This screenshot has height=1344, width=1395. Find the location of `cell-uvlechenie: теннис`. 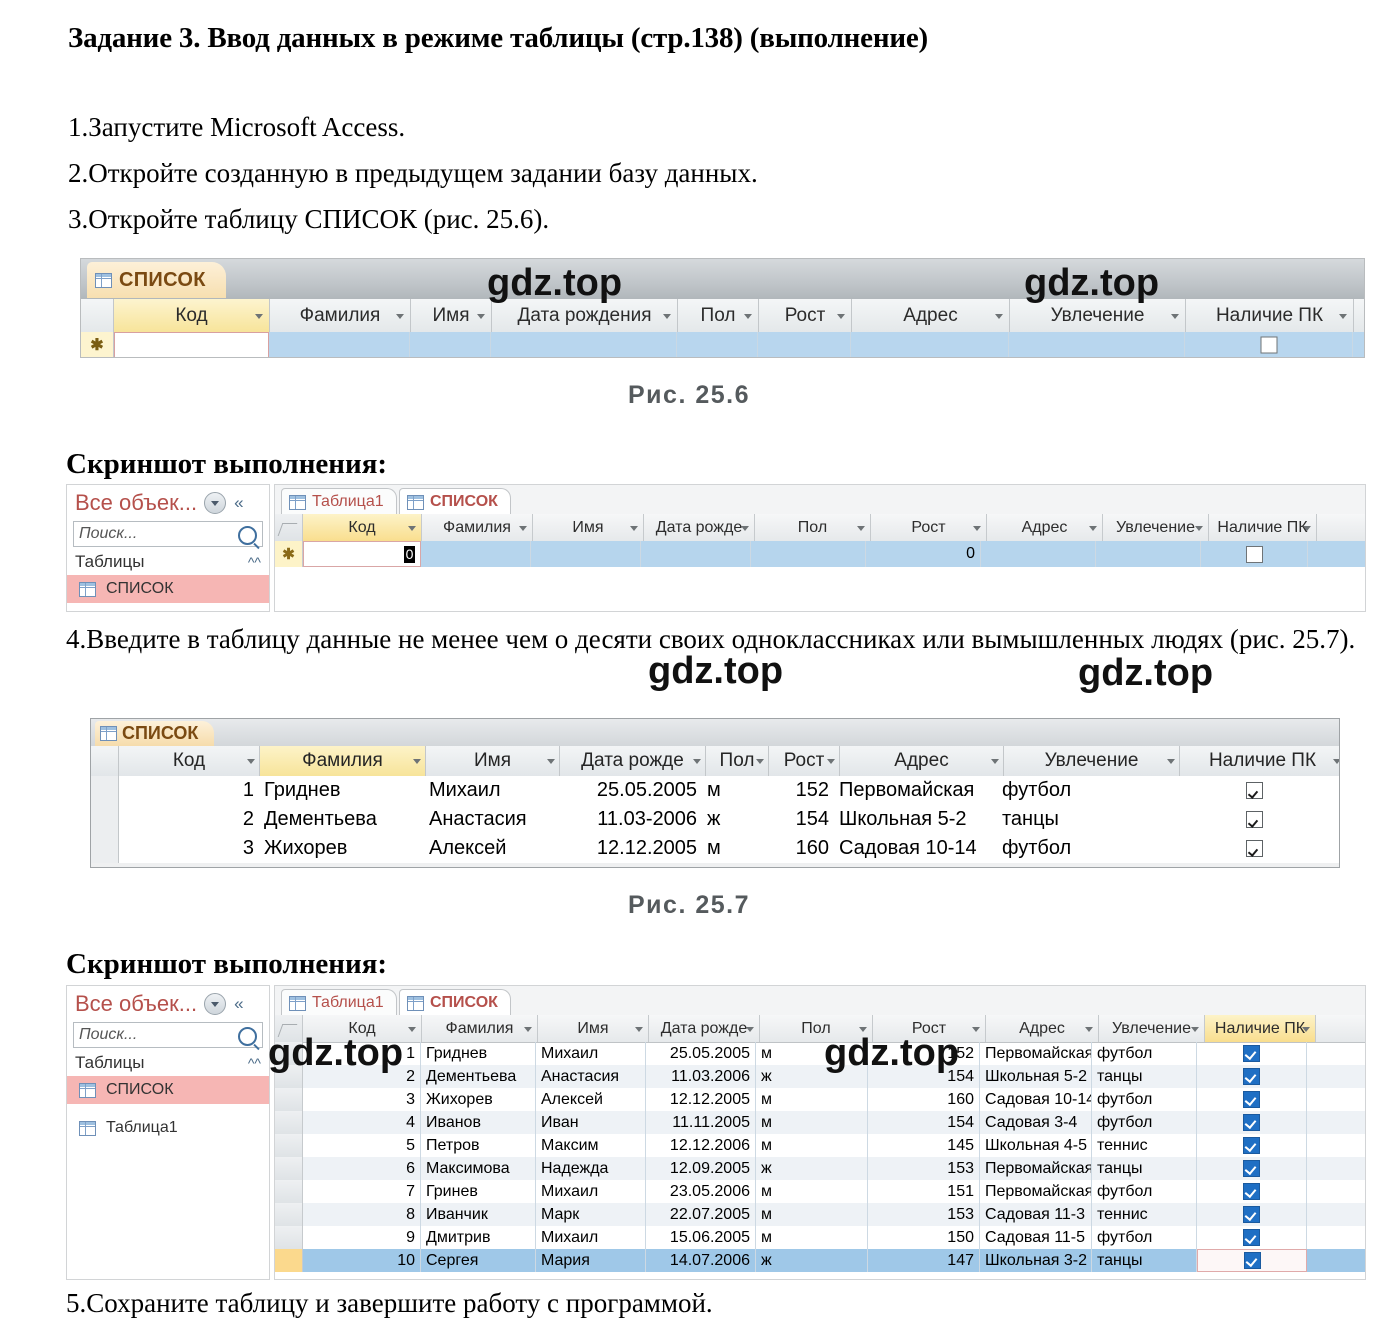

cell-uvlechenie: теннис is located at coordinates (1144, 1145).